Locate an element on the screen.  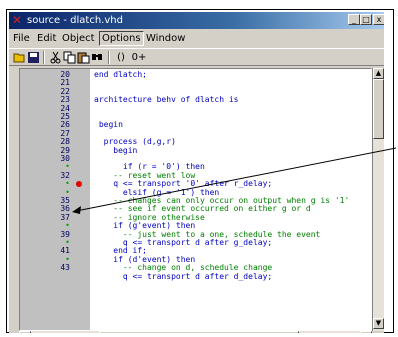
code-line: q <= transport '0' after r_delay; is located at coordinates (183, 184).